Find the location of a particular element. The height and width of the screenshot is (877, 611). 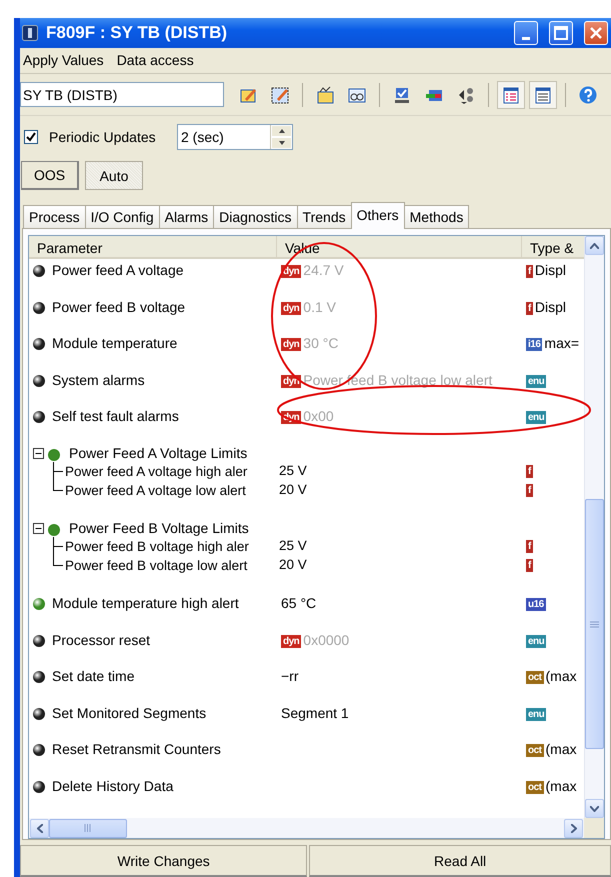

tab: Others is located at coordinates (377, 215).